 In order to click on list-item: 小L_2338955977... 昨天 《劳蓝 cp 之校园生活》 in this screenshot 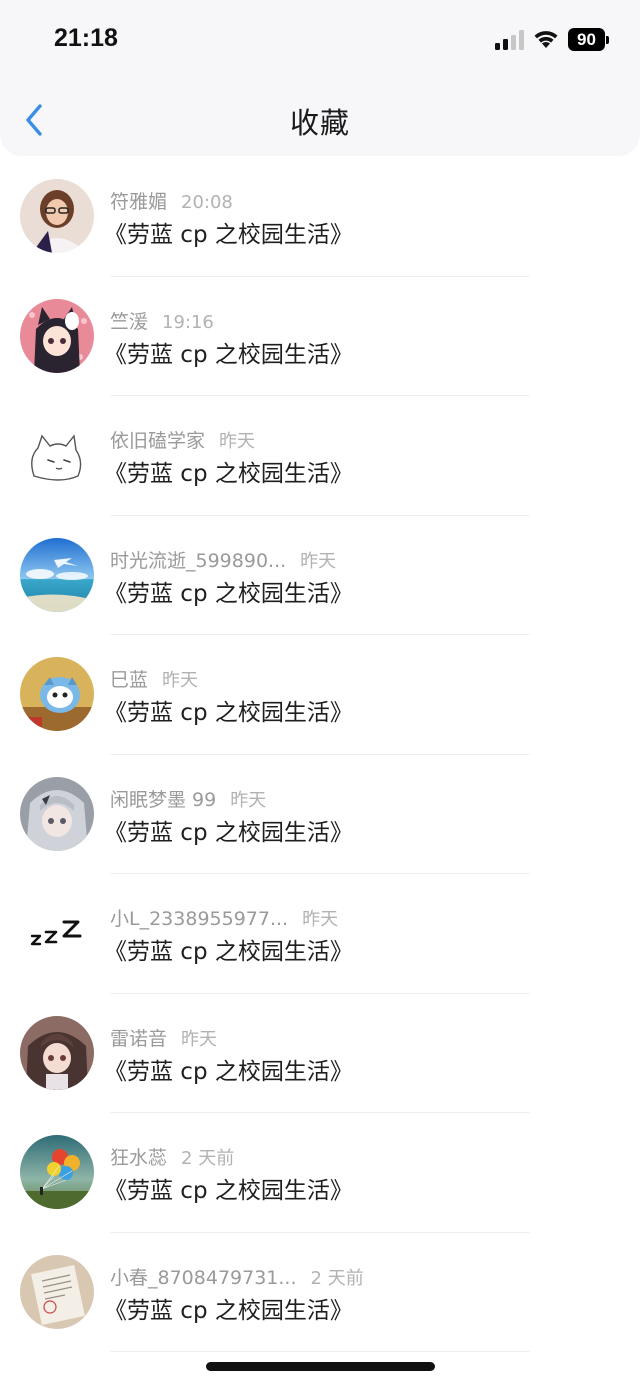, I will do `click(320, 934)`.